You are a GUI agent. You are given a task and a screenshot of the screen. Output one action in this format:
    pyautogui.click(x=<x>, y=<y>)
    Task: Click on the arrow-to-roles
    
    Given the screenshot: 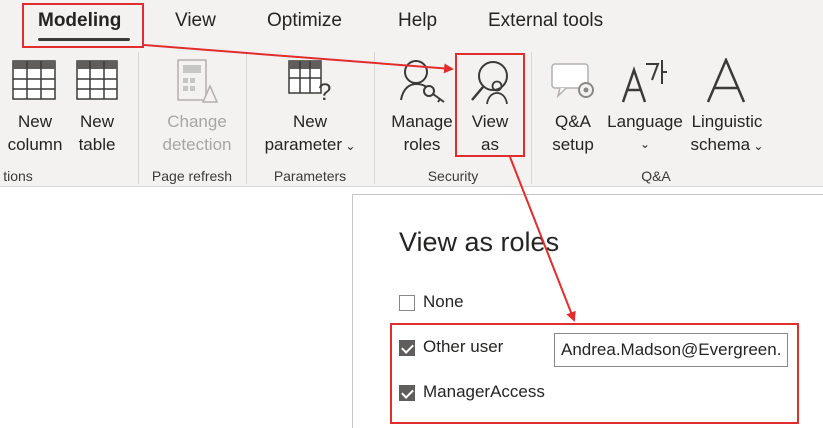 What is the action you would take?
    pyautogui.click(x=542, y=239)
    